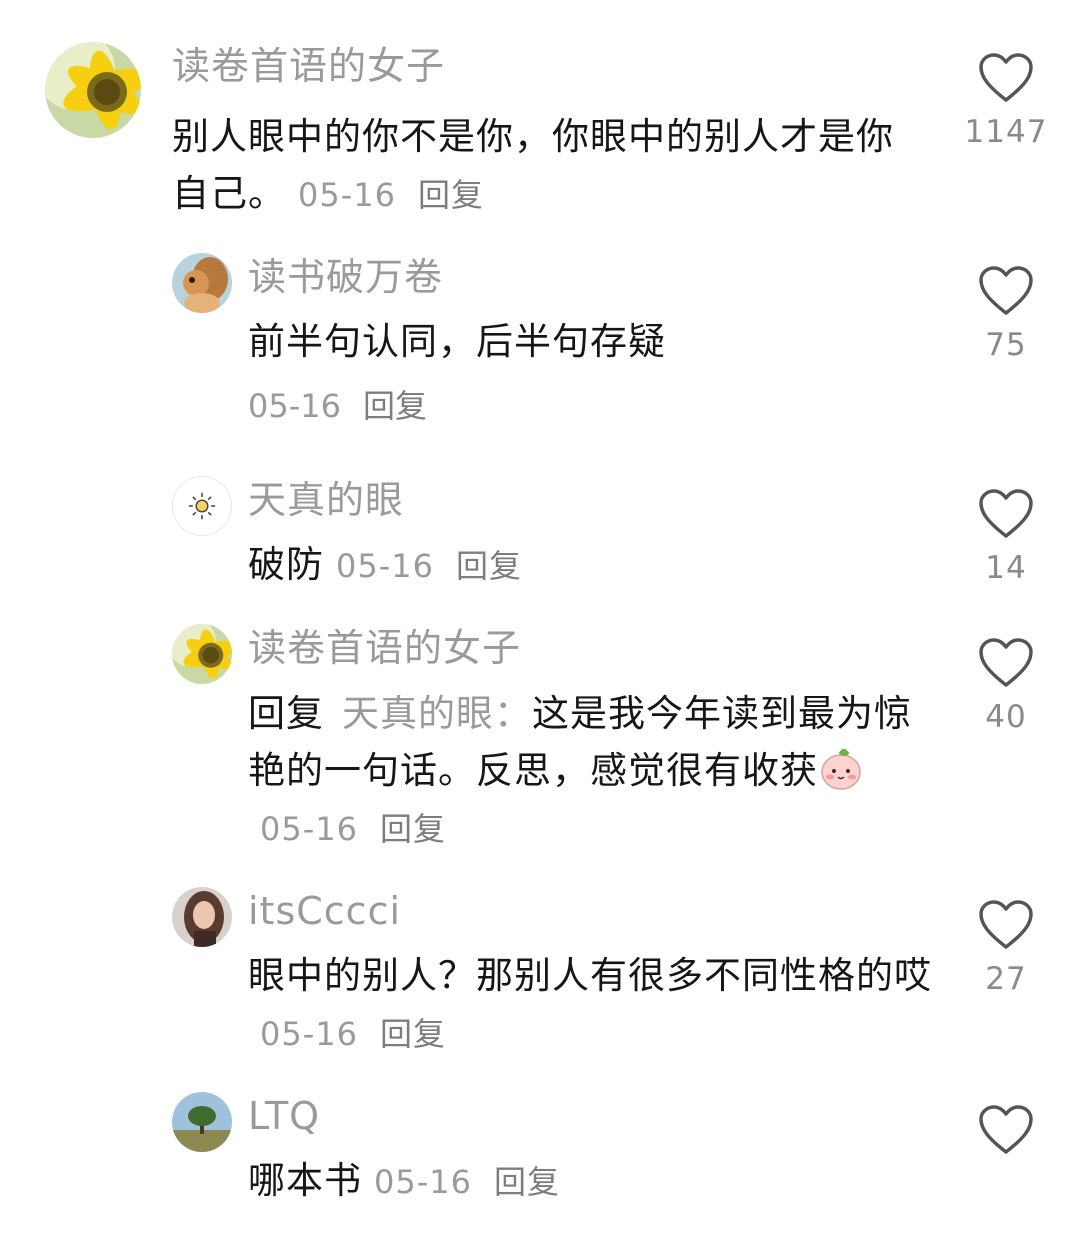  Describe the element at coordinates (590, 975) in the screenshot. I see `comment-text: 眼中的别人？那别人有很多不同性格的哎` at that location.